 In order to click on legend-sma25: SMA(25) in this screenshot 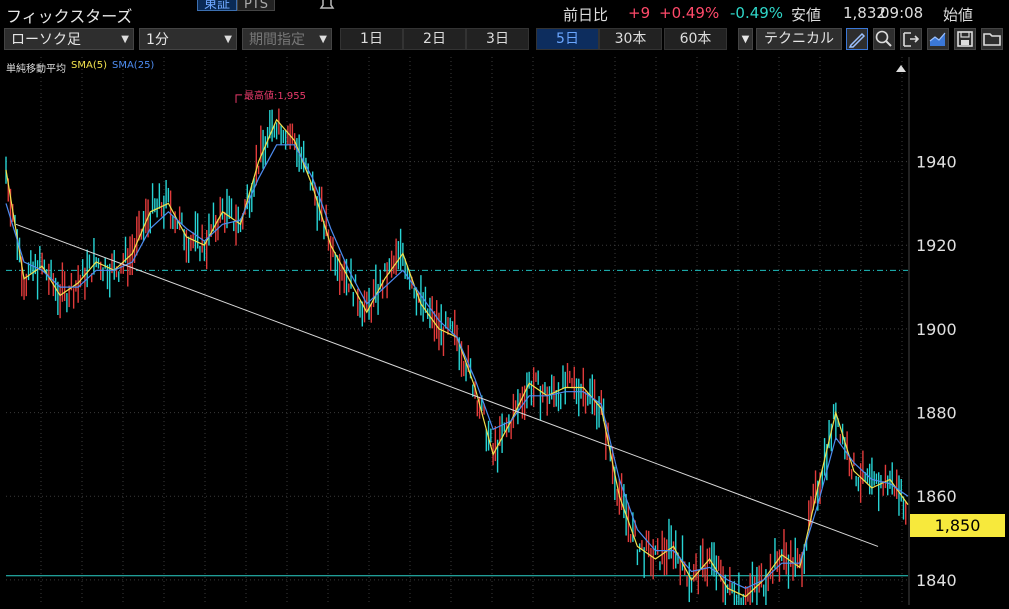, I will do `click(133, 65)`.